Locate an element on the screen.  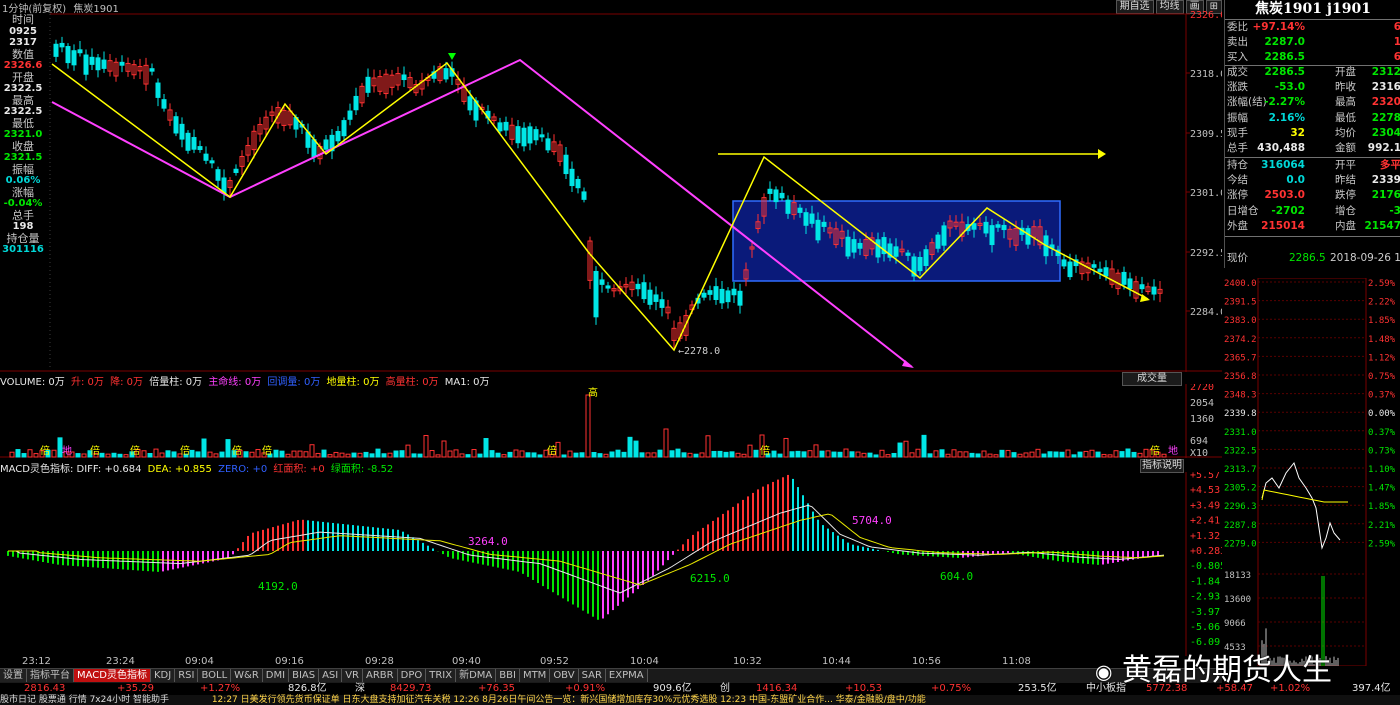
indicator-tab: MACD灵色指标 is located at coordinates (112, 675).